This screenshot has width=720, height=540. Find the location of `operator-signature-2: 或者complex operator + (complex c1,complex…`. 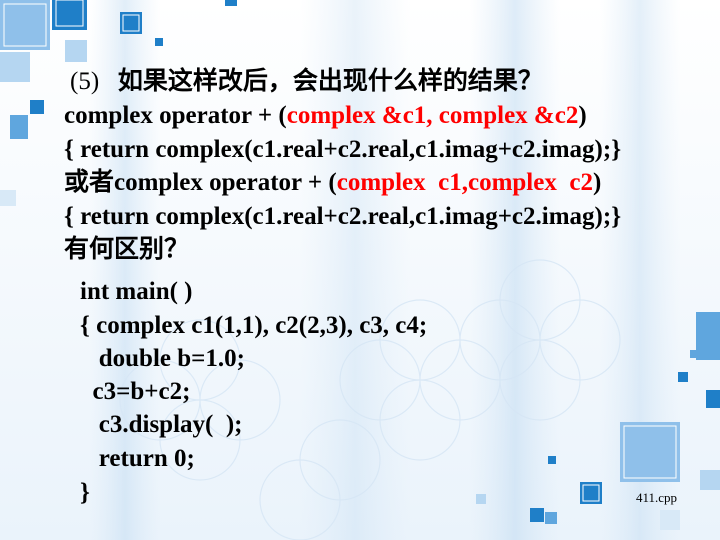

operator-signature-2: 或者complex operator + (complex c1,complex… is located at coordinates (333, 182).